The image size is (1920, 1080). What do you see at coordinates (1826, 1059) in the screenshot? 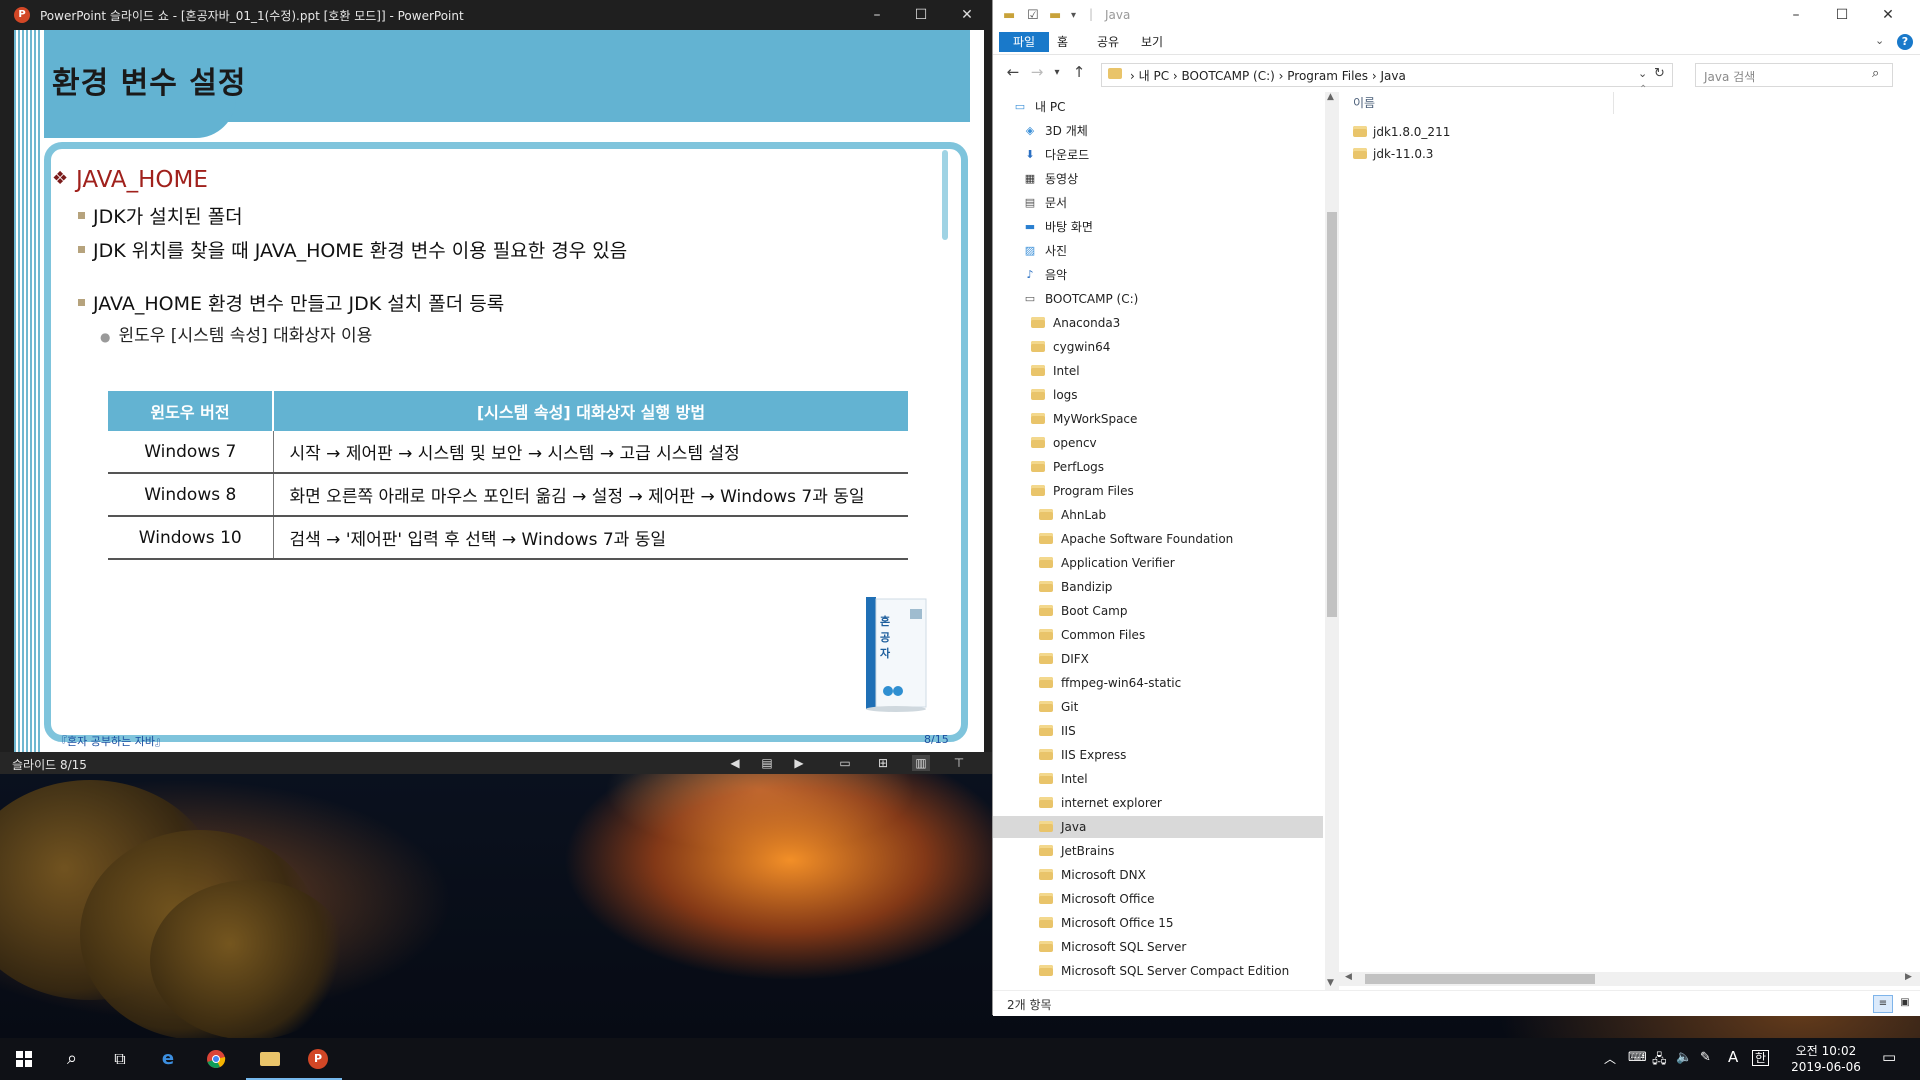
I see `clock: 오전 10:02 2019-06-06` at bounding box center [1826, 1059].